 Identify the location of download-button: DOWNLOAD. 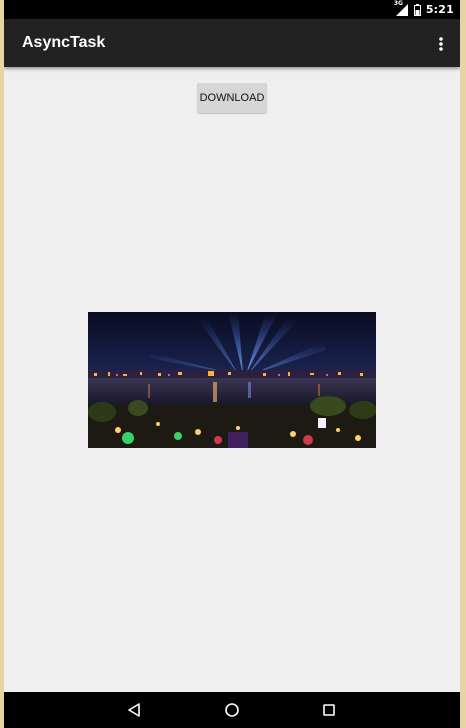
(232, 98).